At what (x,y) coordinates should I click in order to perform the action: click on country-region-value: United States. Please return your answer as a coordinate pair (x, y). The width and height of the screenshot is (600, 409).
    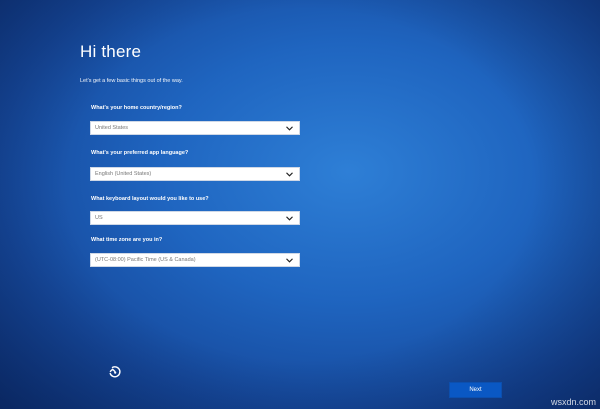
    Looking at the image, I should click on (112, 128).